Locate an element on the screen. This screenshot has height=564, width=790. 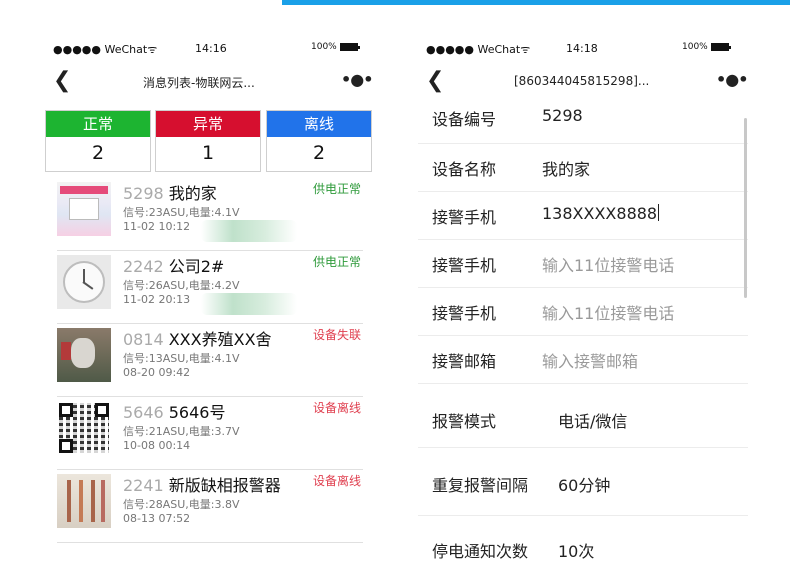
notify-count-select: 10次 is located at coordinates (576, 550).